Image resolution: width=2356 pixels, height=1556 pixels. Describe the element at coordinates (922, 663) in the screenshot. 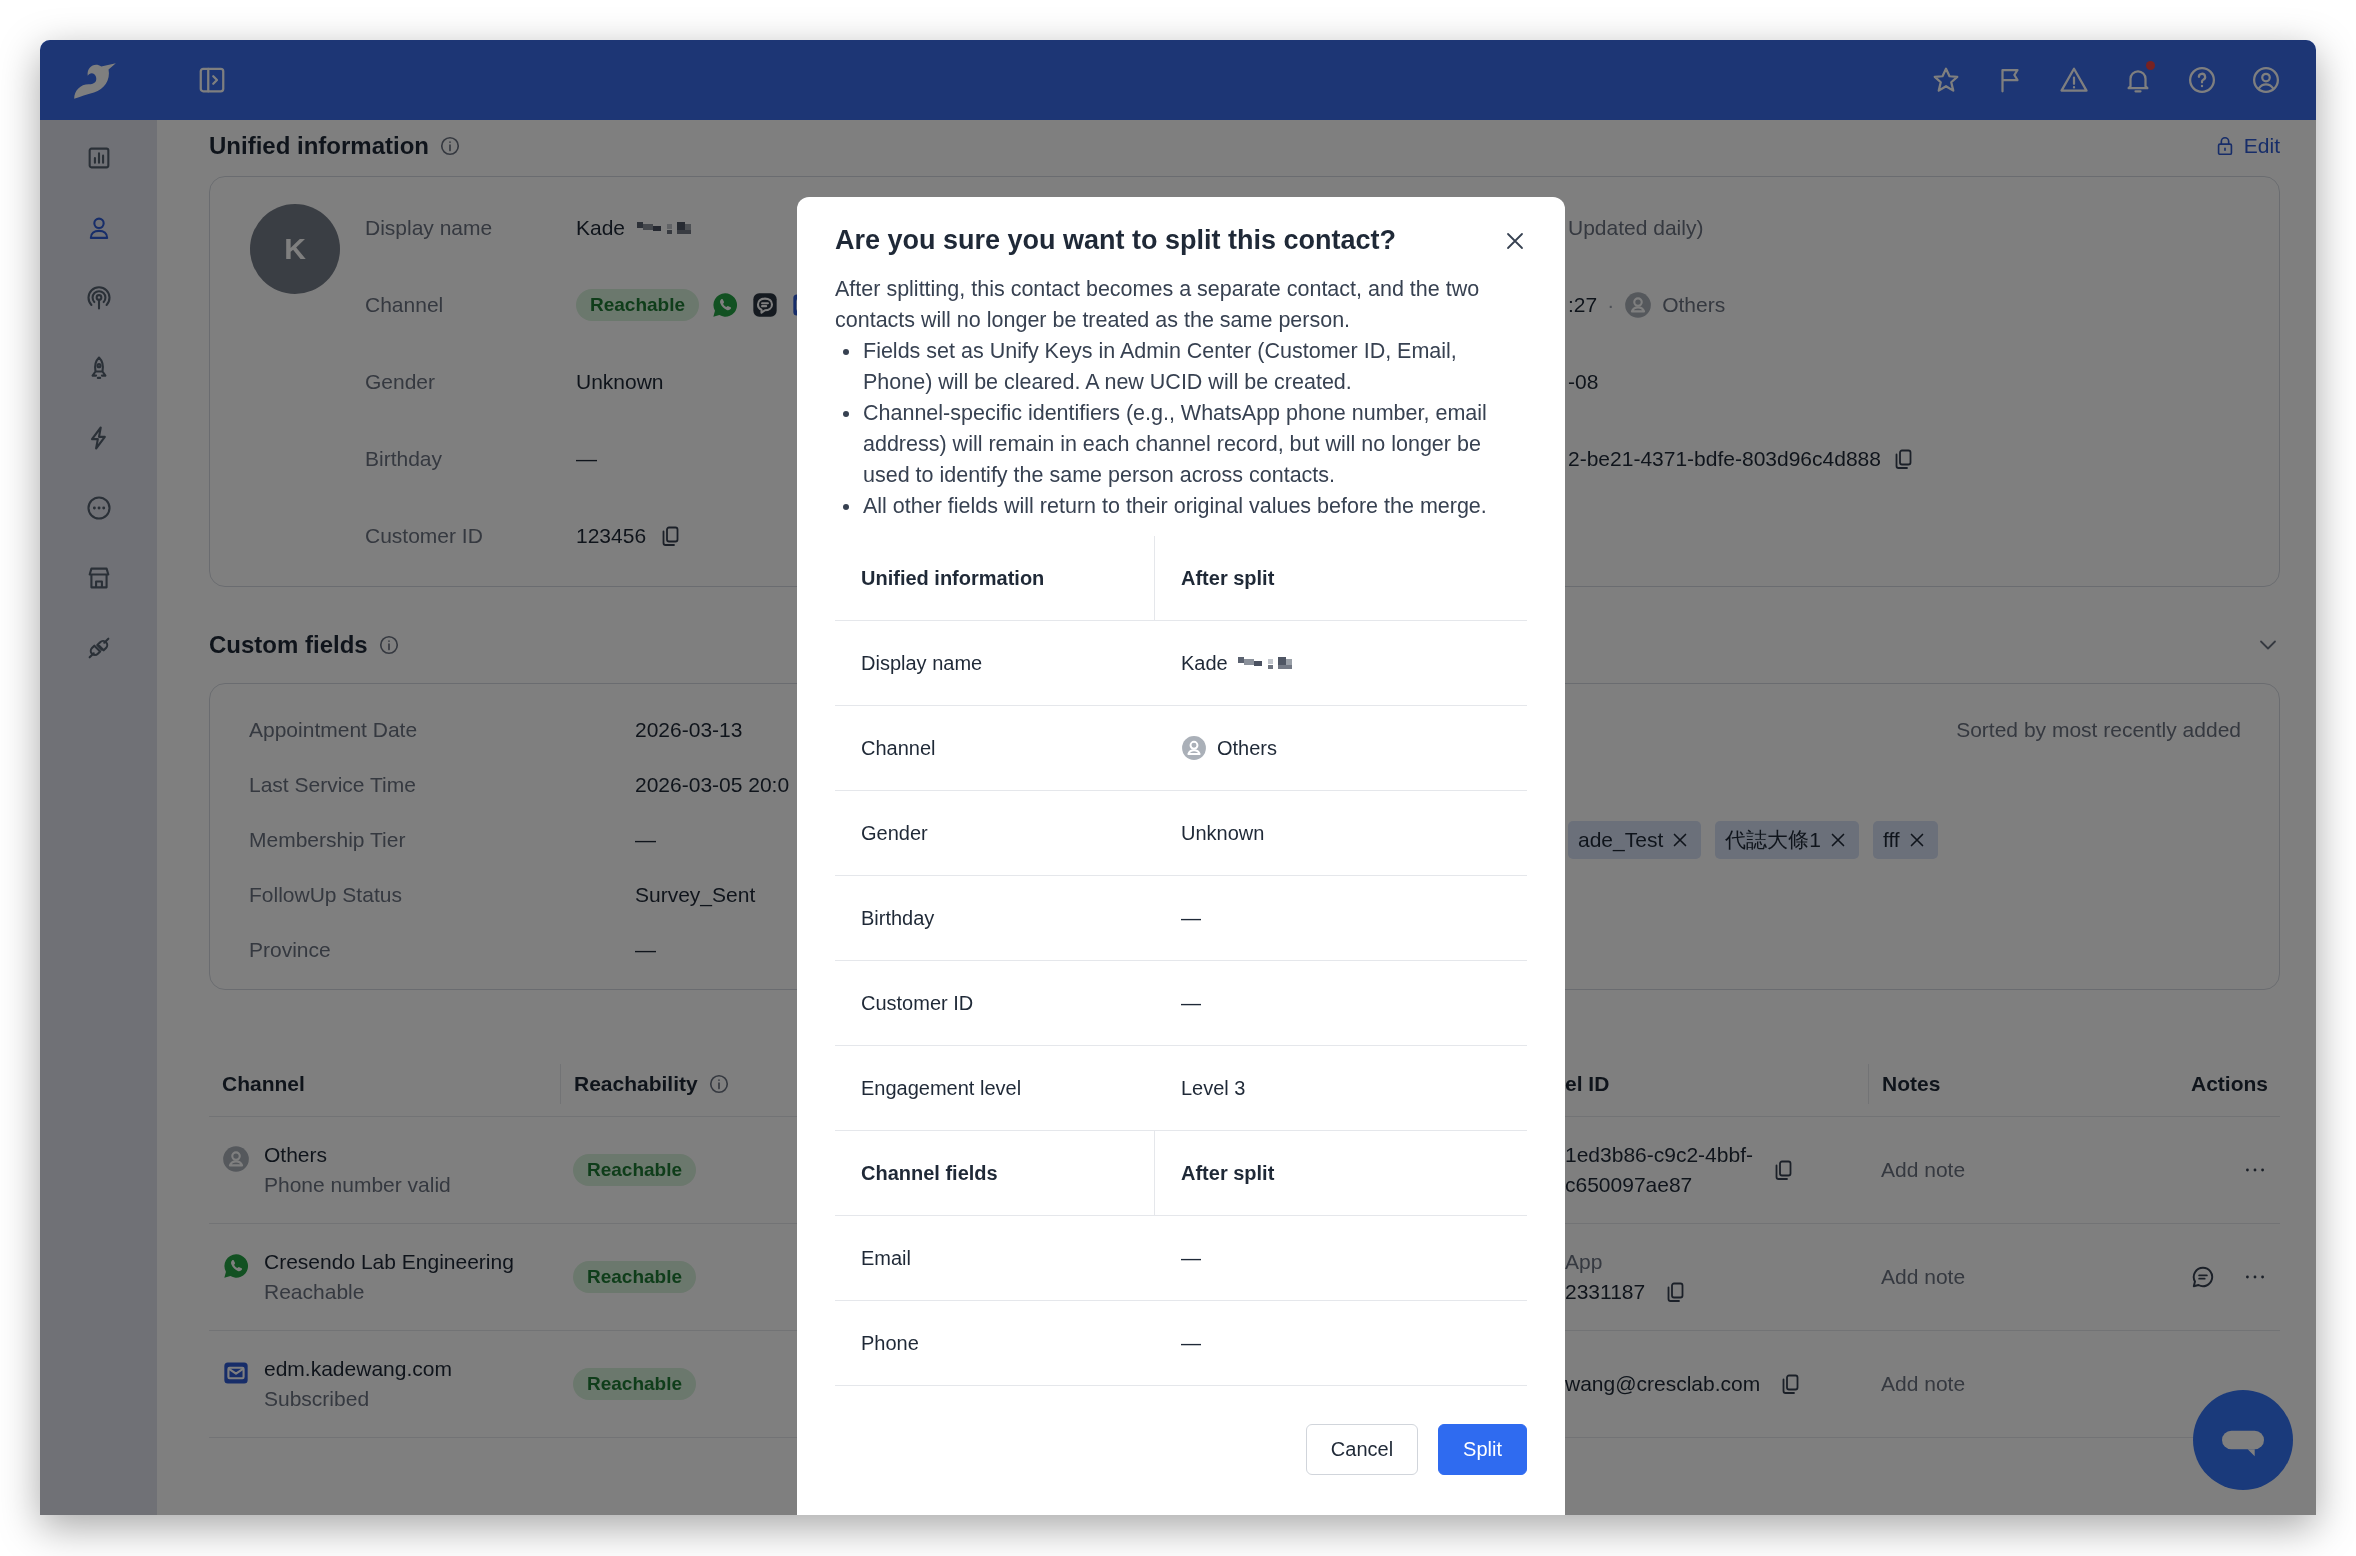

I see `row-label: Display name` at that location.